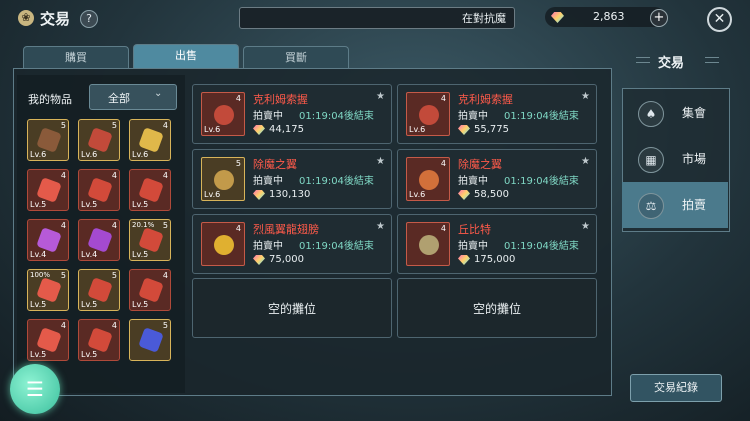 This screenshot has height=421, width=750. What do you see at coordinates (651, 206) in the screenshot?
I see `scale-icon: ⚖` at bounding box center [651, 206].